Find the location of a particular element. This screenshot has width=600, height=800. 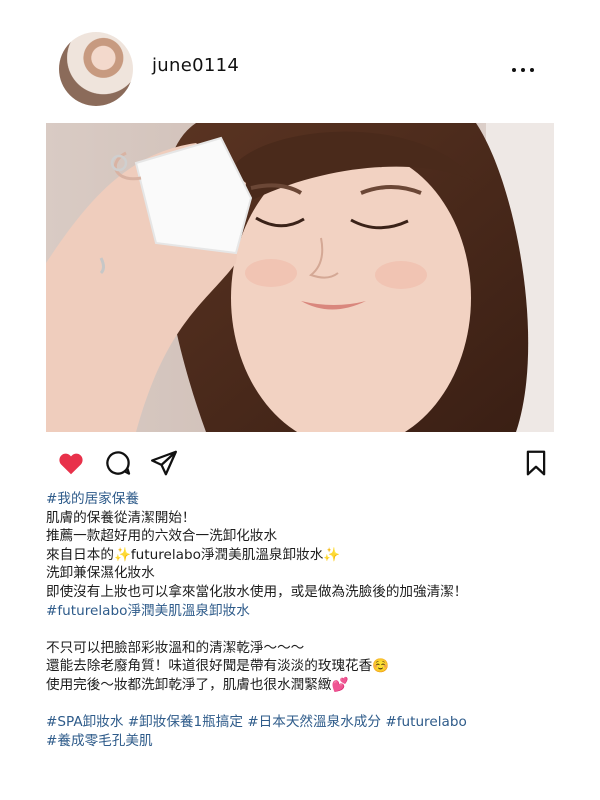

hashtag-link: #SPA卸妝水 #卸妝保養1瓶搞定 #日本天然溫泉水成分 #futurelabo is located at coordinates (302, 722).